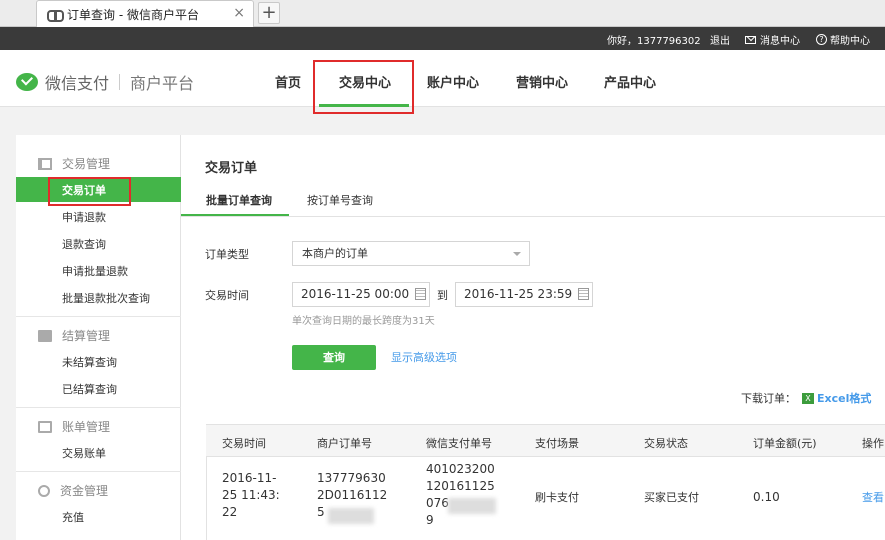  Describe the element at coordinates (557, 443) in the screenshot. I see `column-header: 支付场景` at that location.